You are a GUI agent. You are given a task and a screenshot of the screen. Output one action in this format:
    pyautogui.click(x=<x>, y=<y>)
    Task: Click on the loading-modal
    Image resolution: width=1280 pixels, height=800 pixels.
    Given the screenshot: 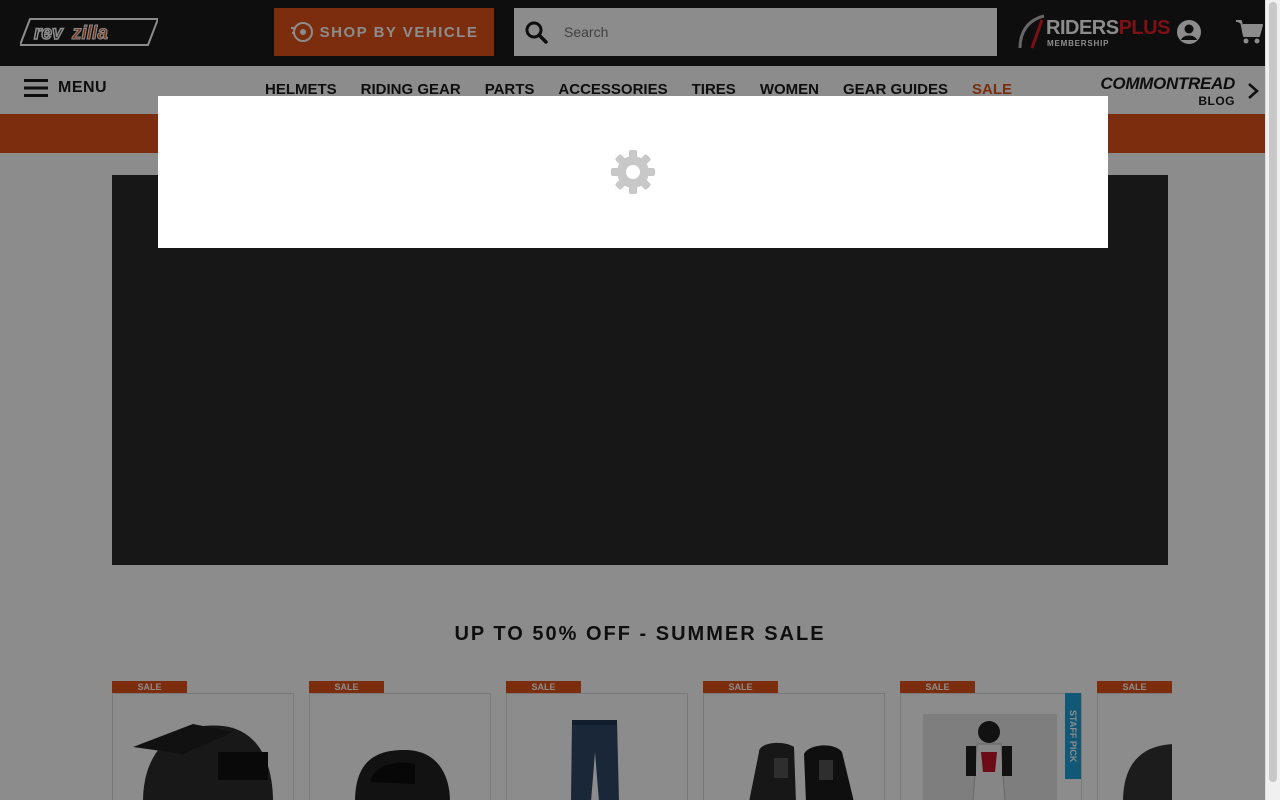 What is the action you would take?
    pyautogui.click(x=633, y=172)
    